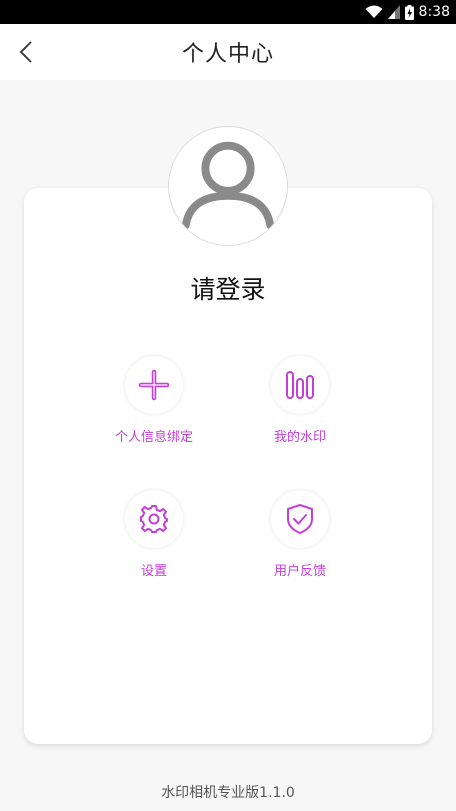 Image resolution: width=456 pixels, height=811 pixels. Describe the element at coordinates (299, 571) in the screenshot. I see `menu-label-feedback: 用户反馈` at that location.